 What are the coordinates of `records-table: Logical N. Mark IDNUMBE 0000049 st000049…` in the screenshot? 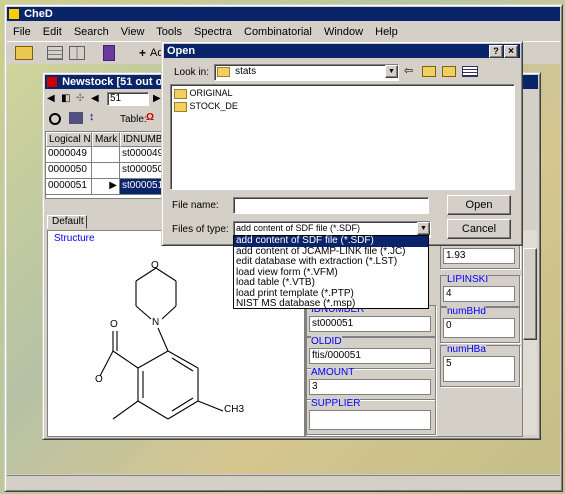 It's located at (105, 165).